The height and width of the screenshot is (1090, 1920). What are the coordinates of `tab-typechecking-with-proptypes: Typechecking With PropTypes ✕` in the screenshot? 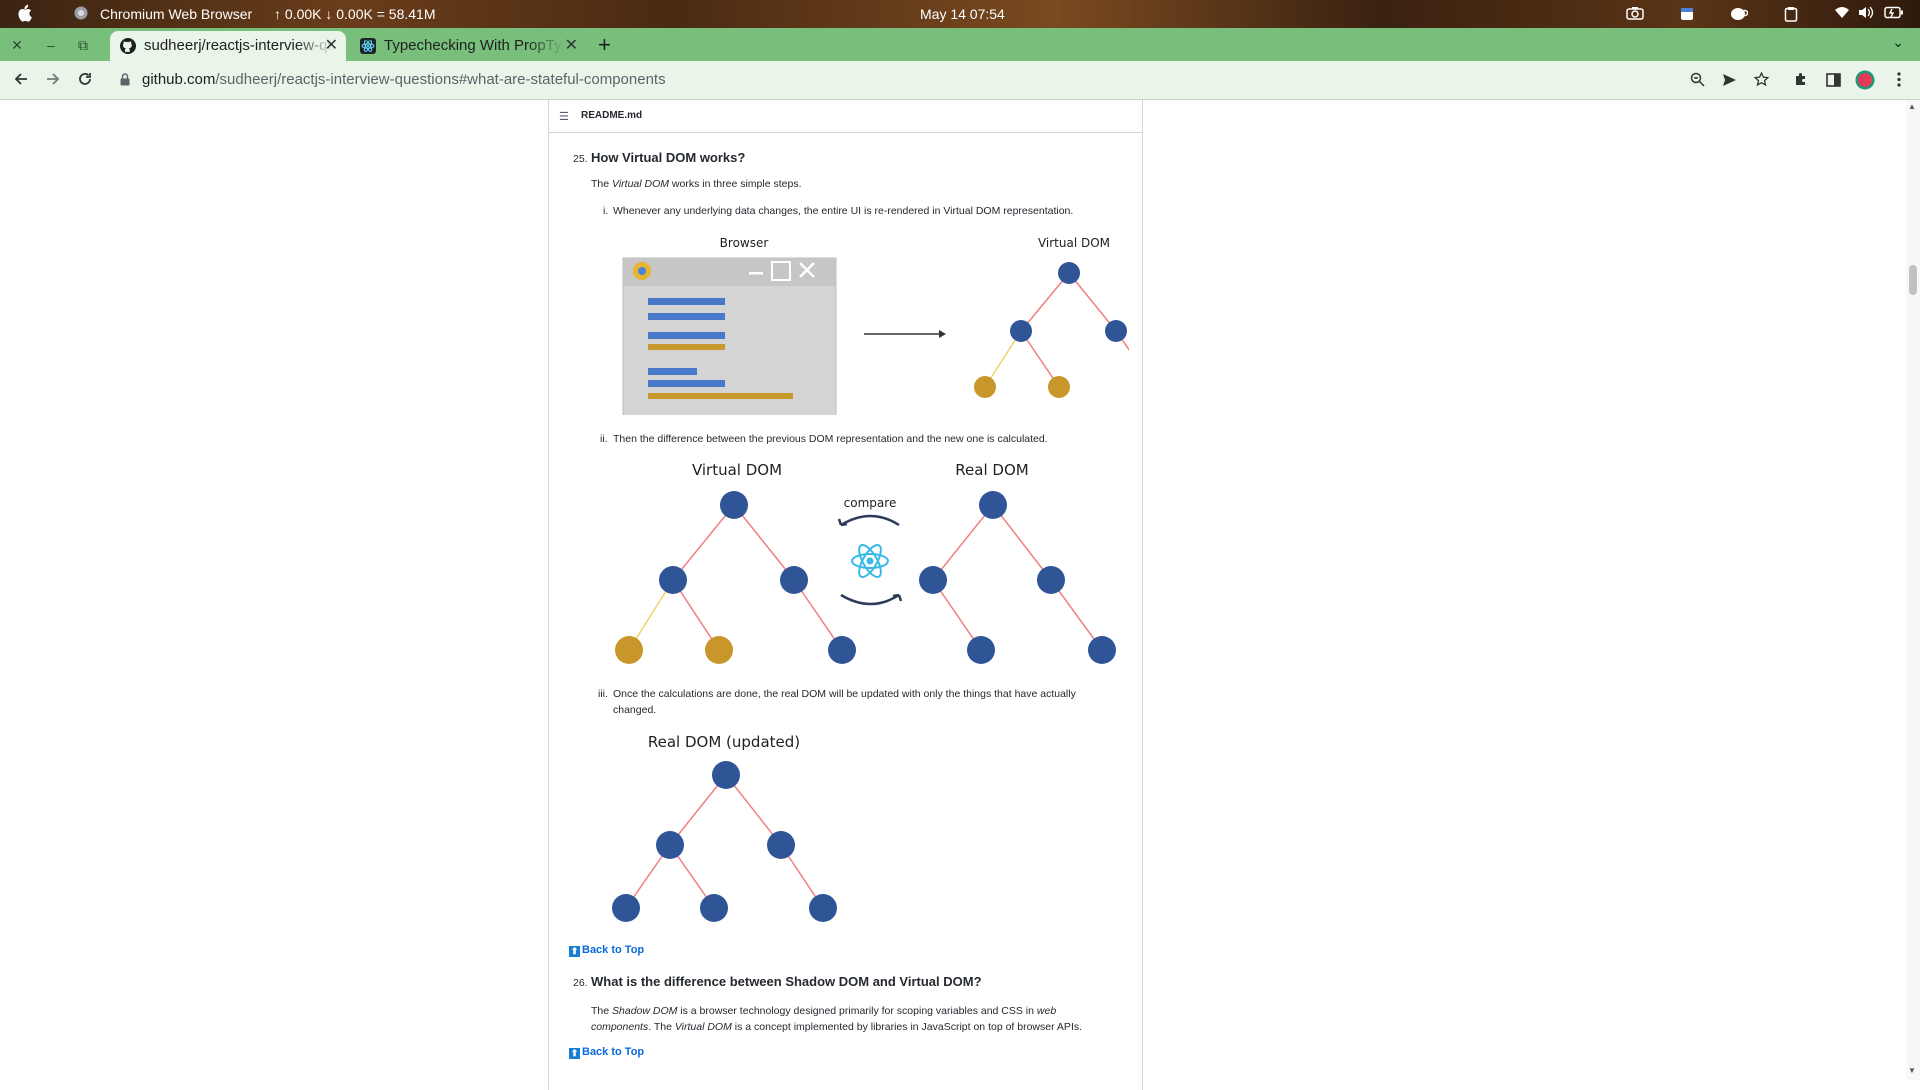 It's located at (468, 46).